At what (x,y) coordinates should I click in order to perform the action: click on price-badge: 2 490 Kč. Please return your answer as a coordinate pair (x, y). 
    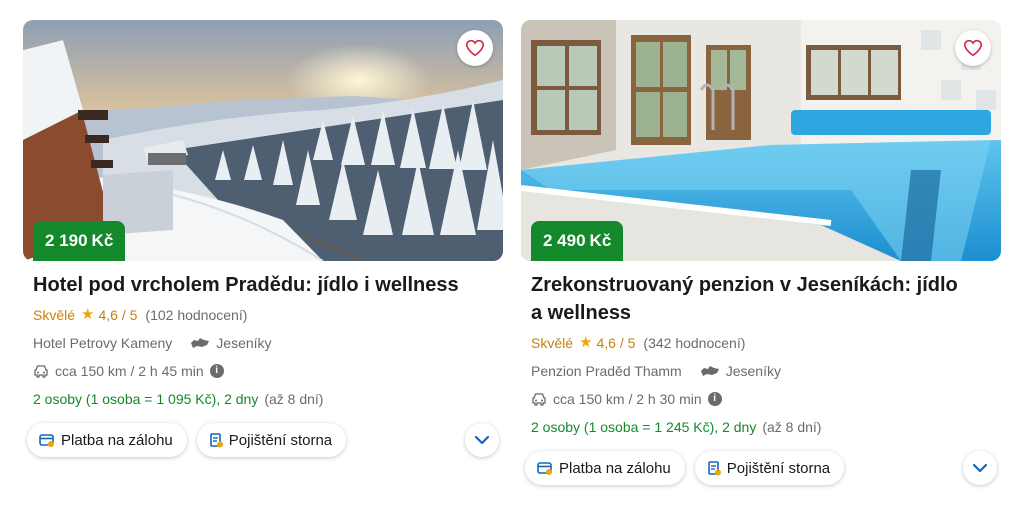
    Looking at the image, I should click on (577, 241).